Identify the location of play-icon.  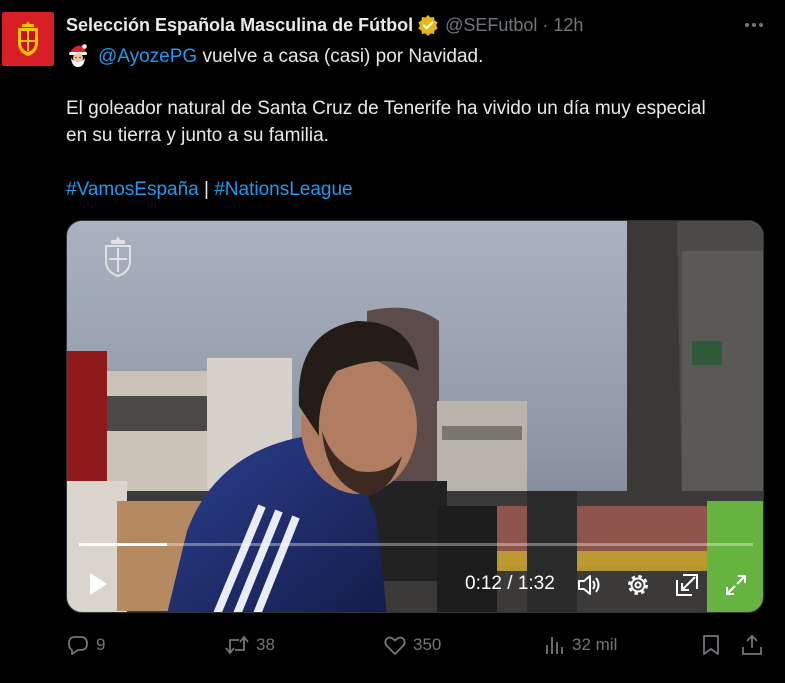
(97, 584).